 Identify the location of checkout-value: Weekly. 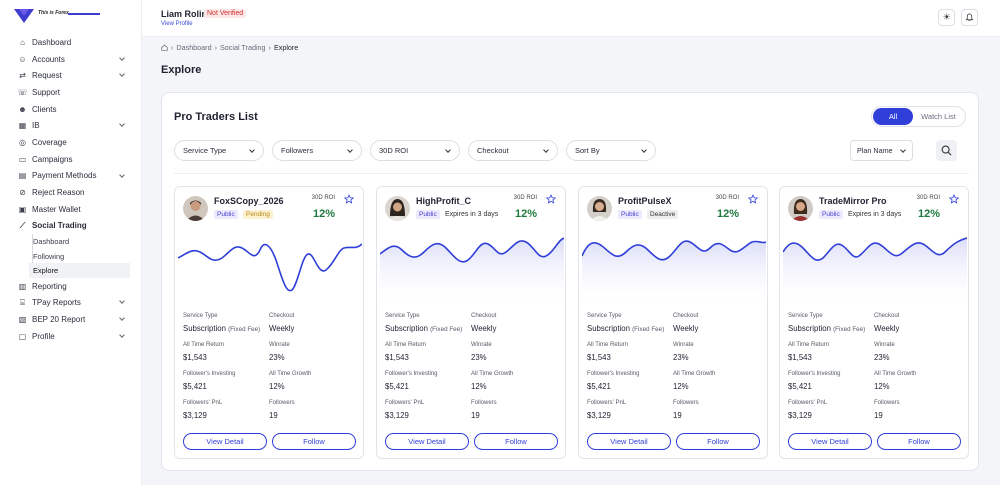
(686, 328).